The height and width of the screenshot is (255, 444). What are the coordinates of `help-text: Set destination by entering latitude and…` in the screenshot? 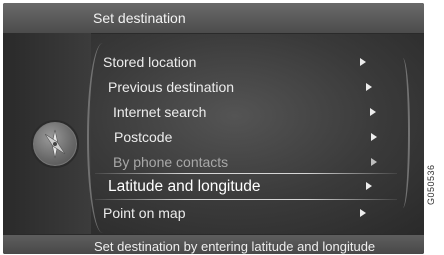 It's located at (235, 246).